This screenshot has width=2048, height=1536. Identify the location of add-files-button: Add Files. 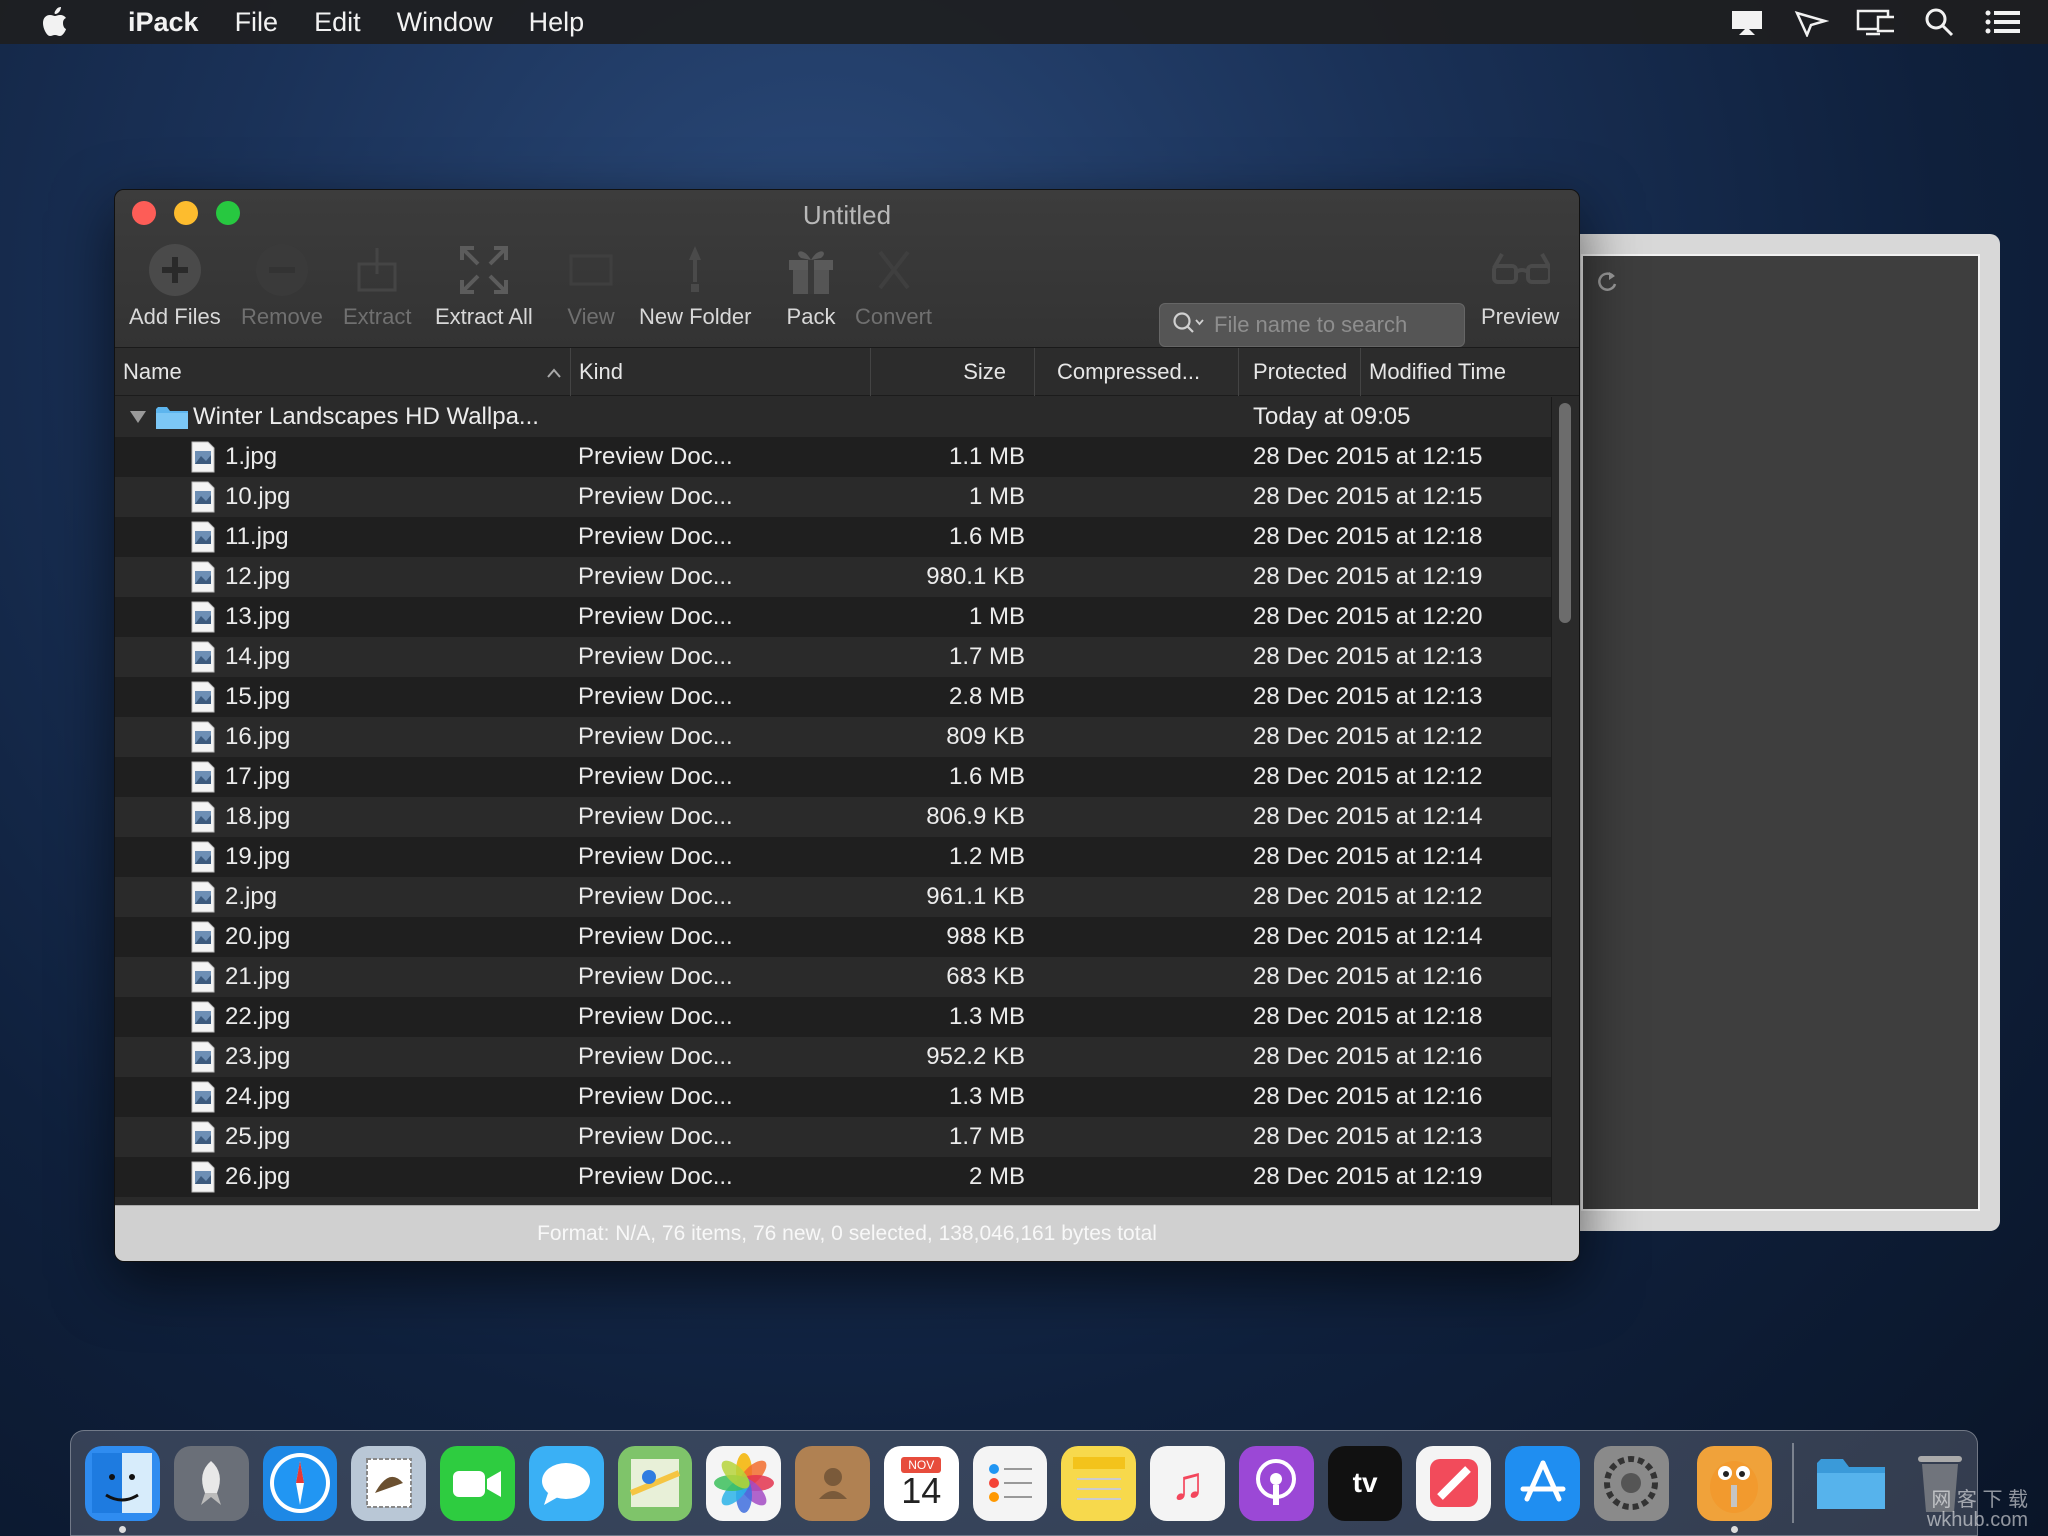
(175, 286).